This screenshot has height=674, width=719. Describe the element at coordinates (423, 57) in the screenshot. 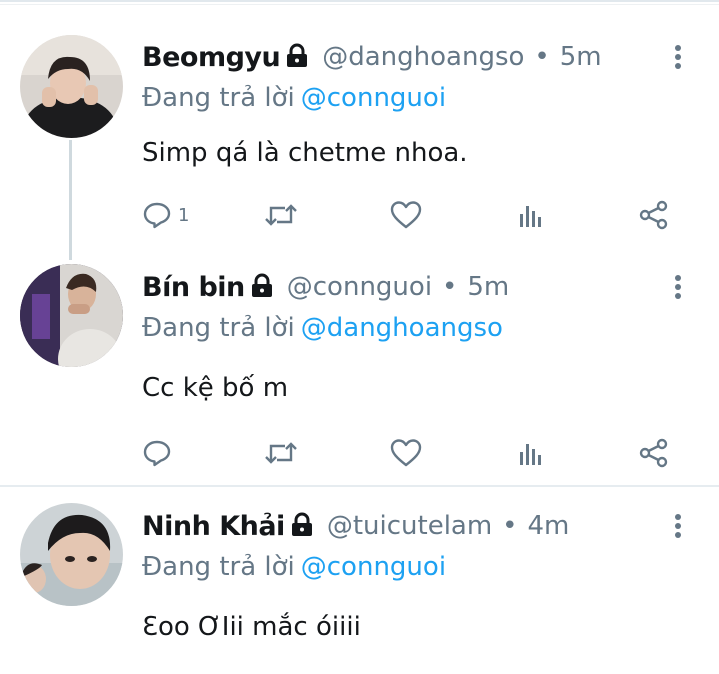

I see `handle: @danghoangso` at that location.